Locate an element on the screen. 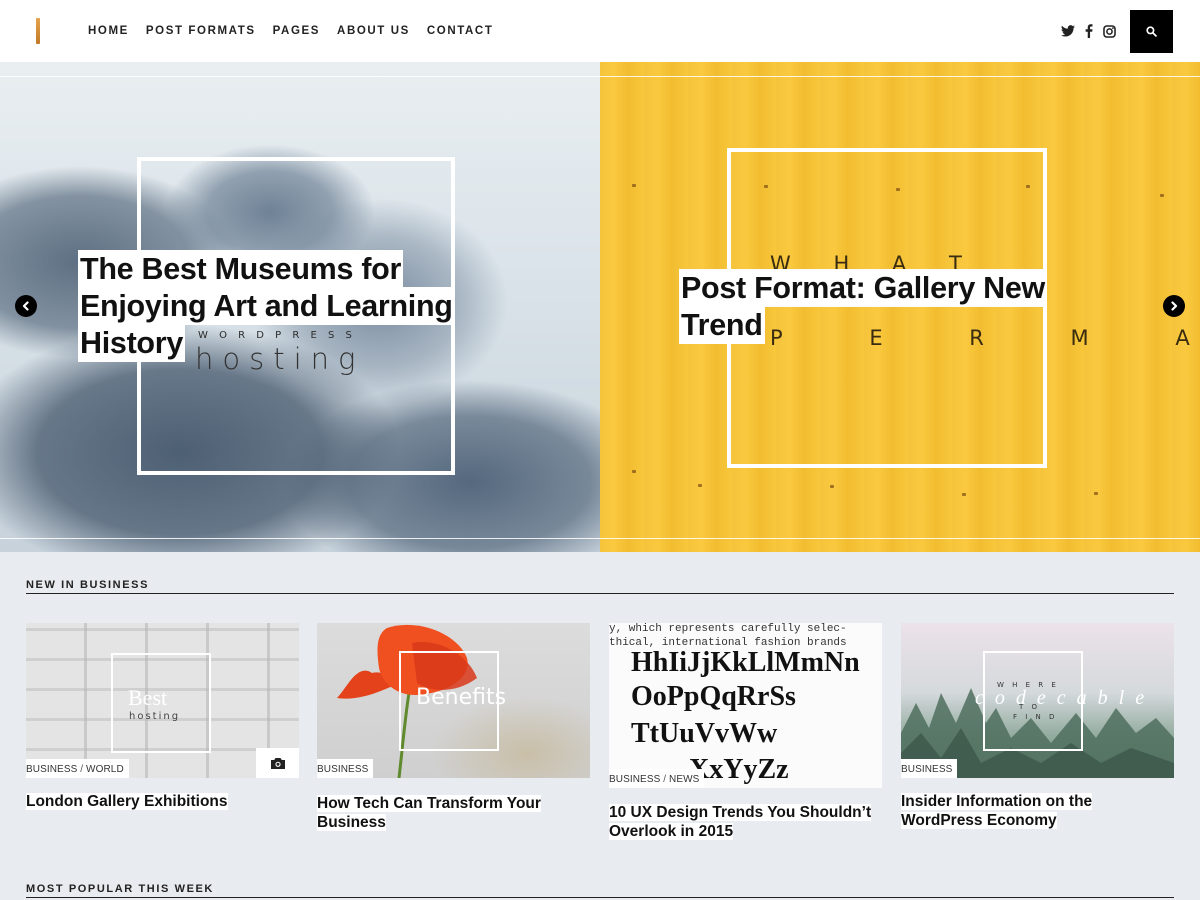 The height and width of the screenshot is (900, 1200). search-button is located at coordinates (1151, 31).